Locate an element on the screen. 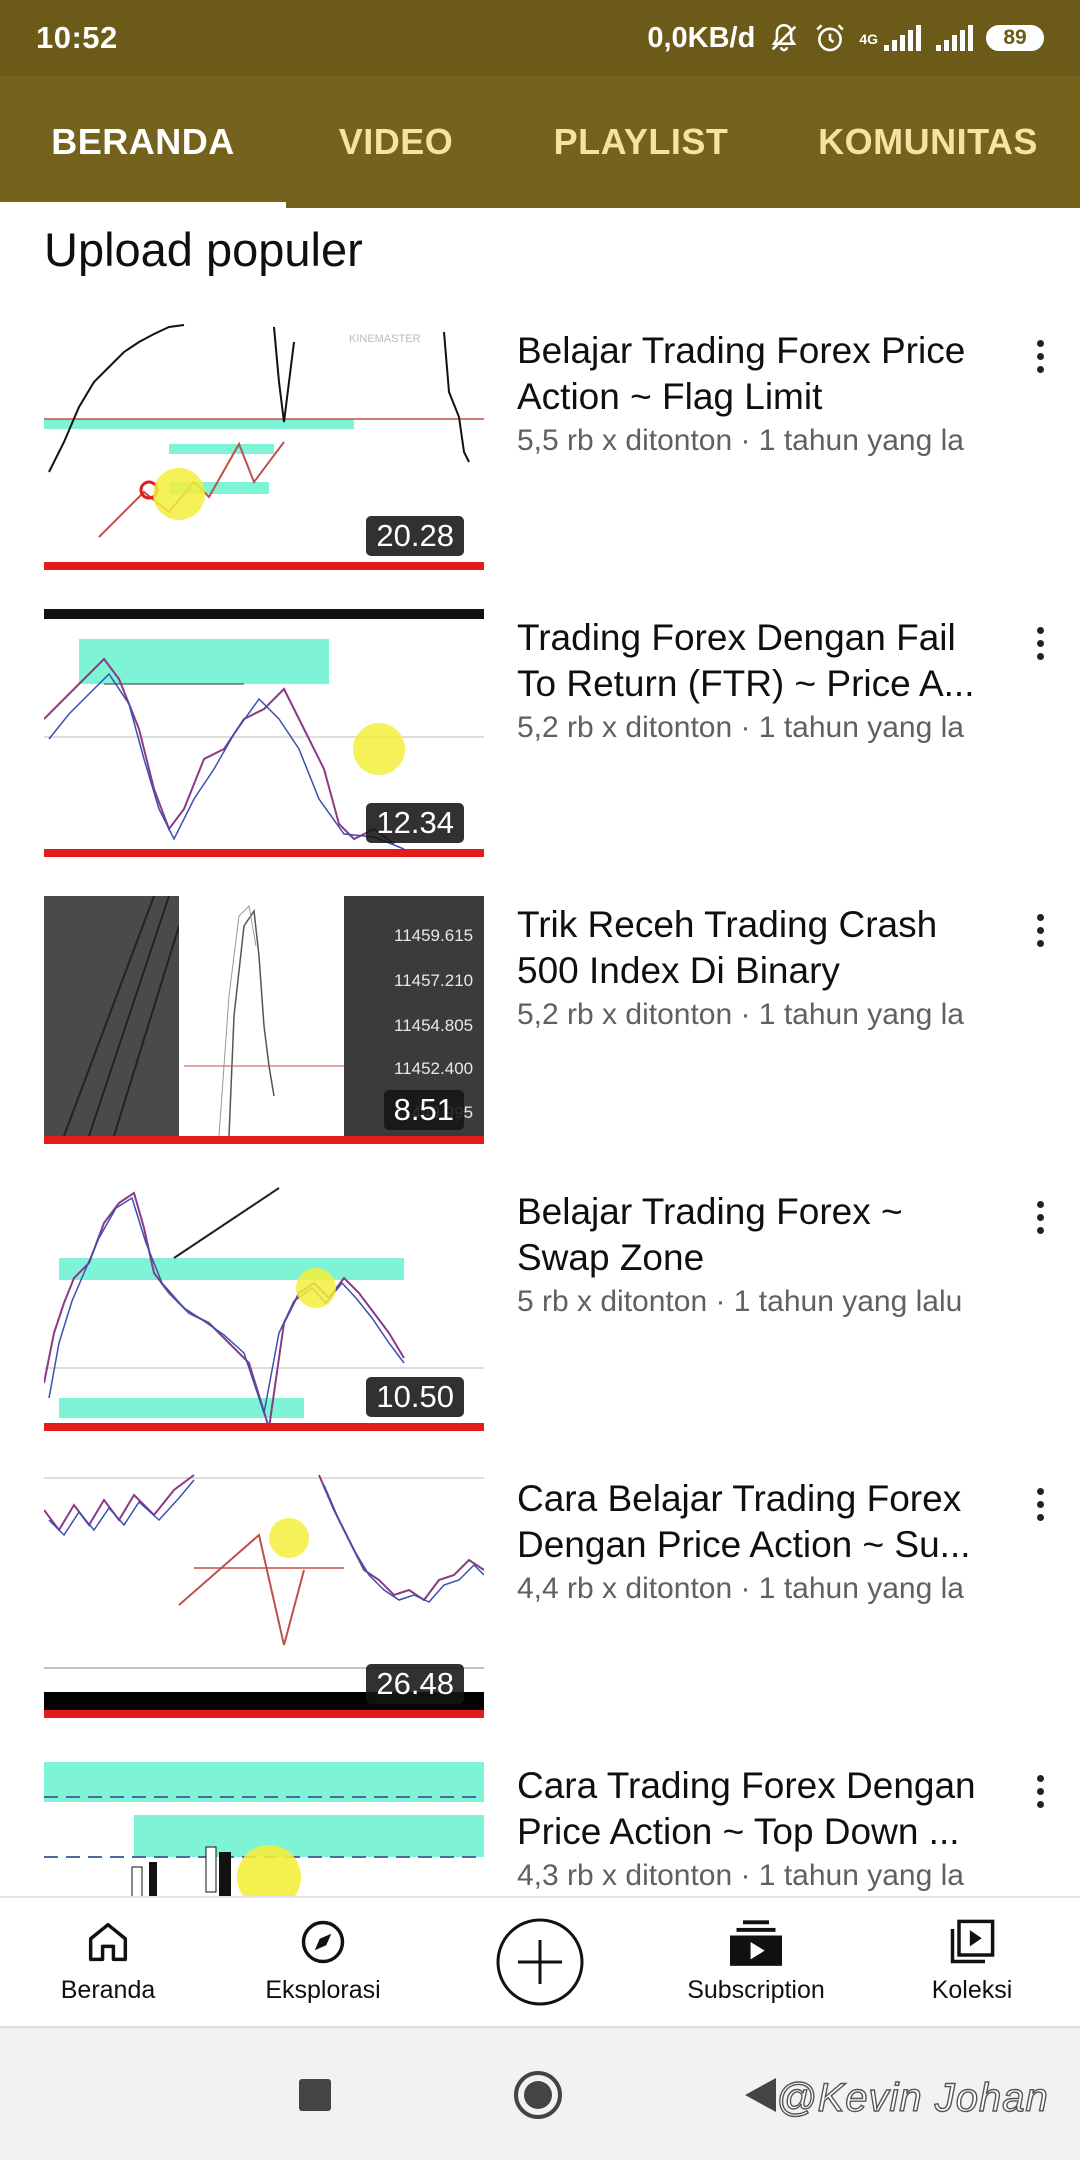 The height and width of the screenshot is (2160, 1080). nav-create-button is located at coordinates (540, 1963).